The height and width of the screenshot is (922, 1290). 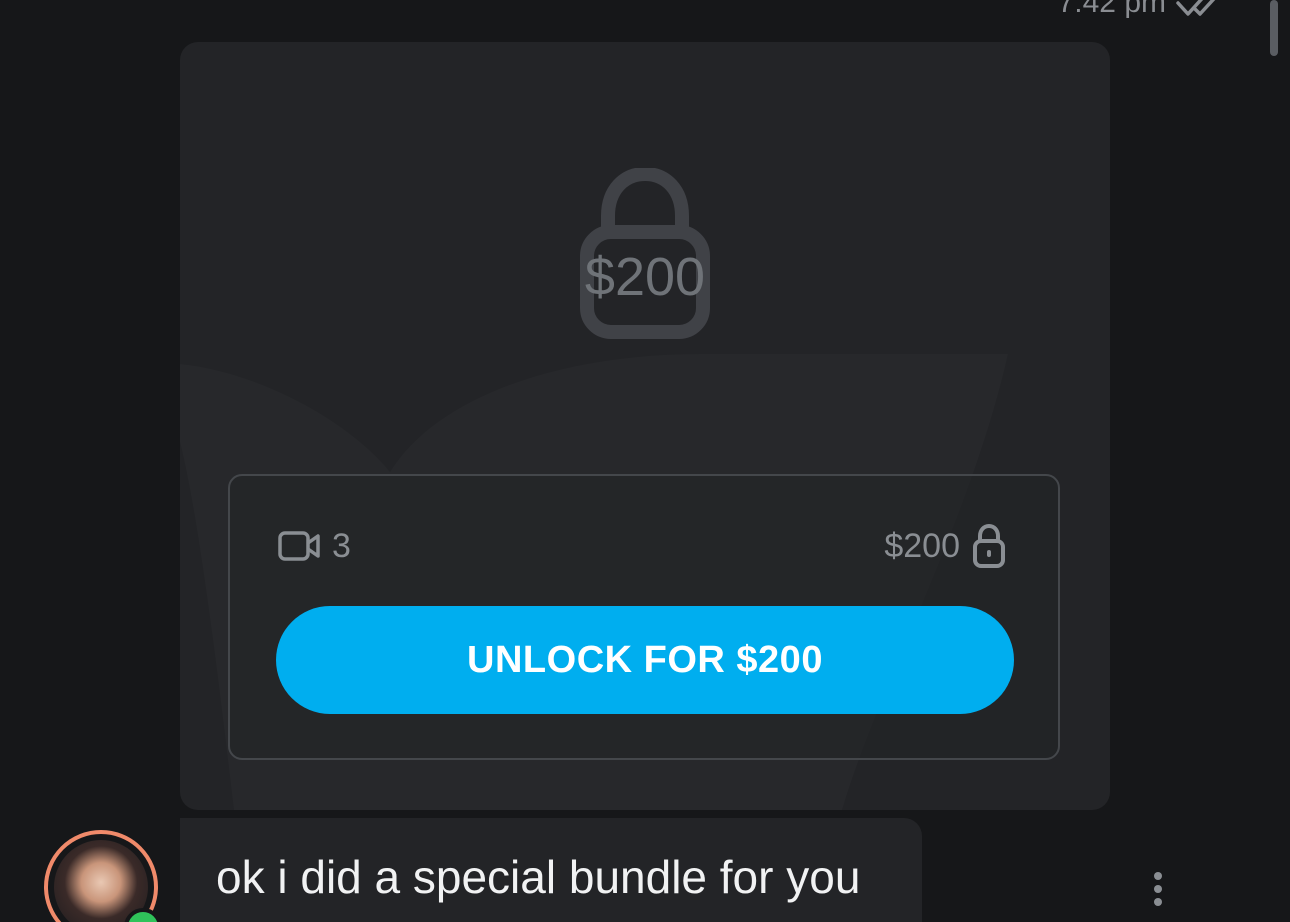 I want to click on media-price: $200, so click(x=922, y=545).